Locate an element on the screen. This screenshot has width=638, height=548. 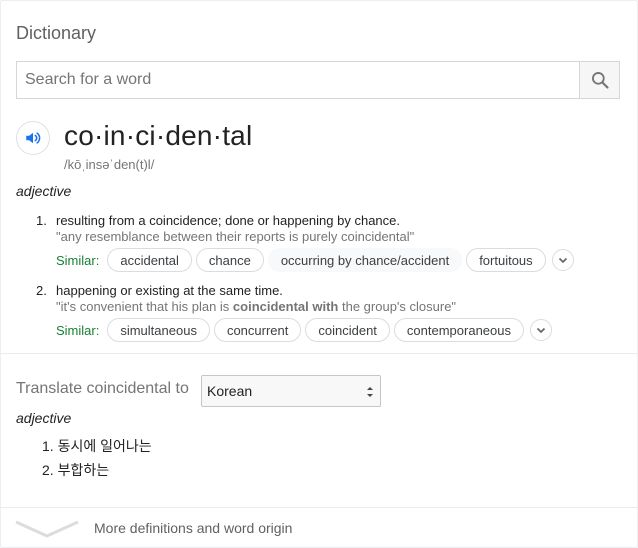
similar-chip: fortuitous is located at coordinates (506, 260).